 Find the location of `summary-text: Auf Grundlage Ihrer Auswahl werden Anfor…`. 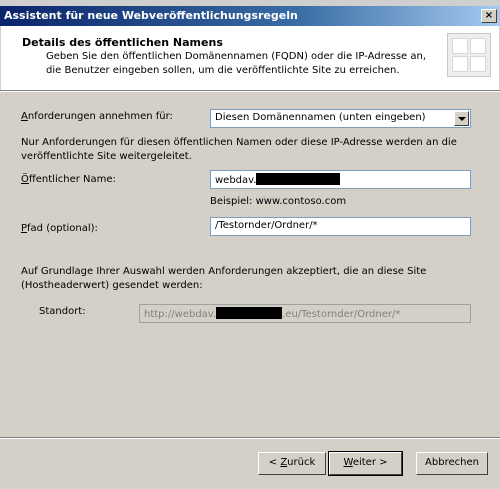

summary-text: Auf Grundlage Ihrer Auswahl werden Anfor… is located at coordinates (224, 278).